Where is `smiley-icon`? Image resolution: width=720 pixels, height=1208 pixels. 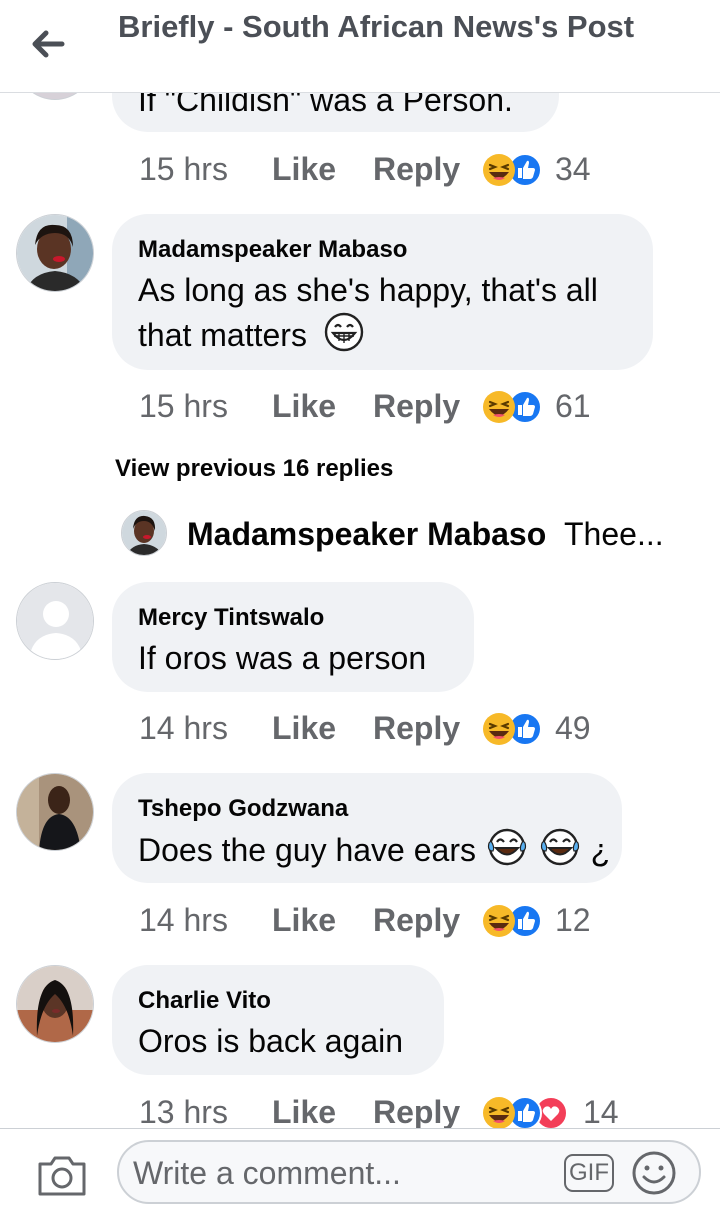
smiley-icon is located at coordinates (654, 1173).